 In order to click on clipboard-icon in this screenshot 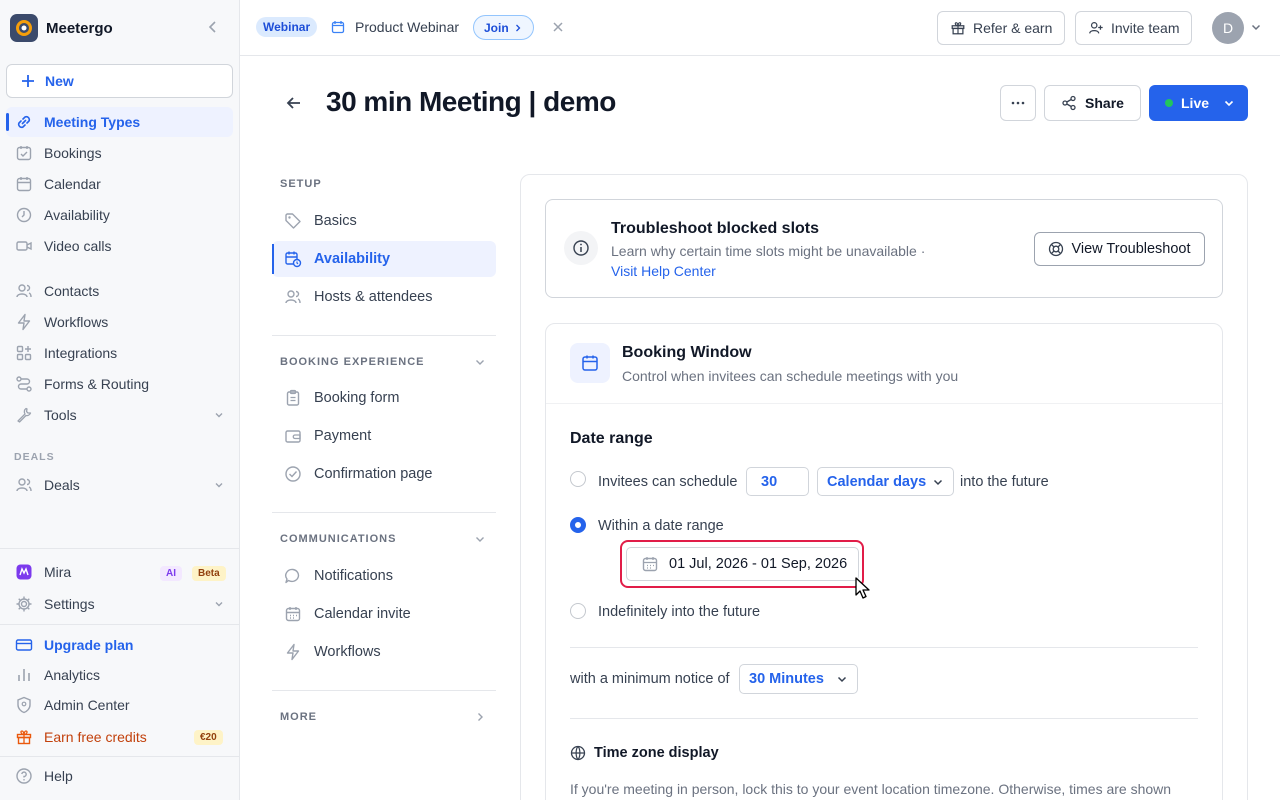, I will do `click(293, 398)`.